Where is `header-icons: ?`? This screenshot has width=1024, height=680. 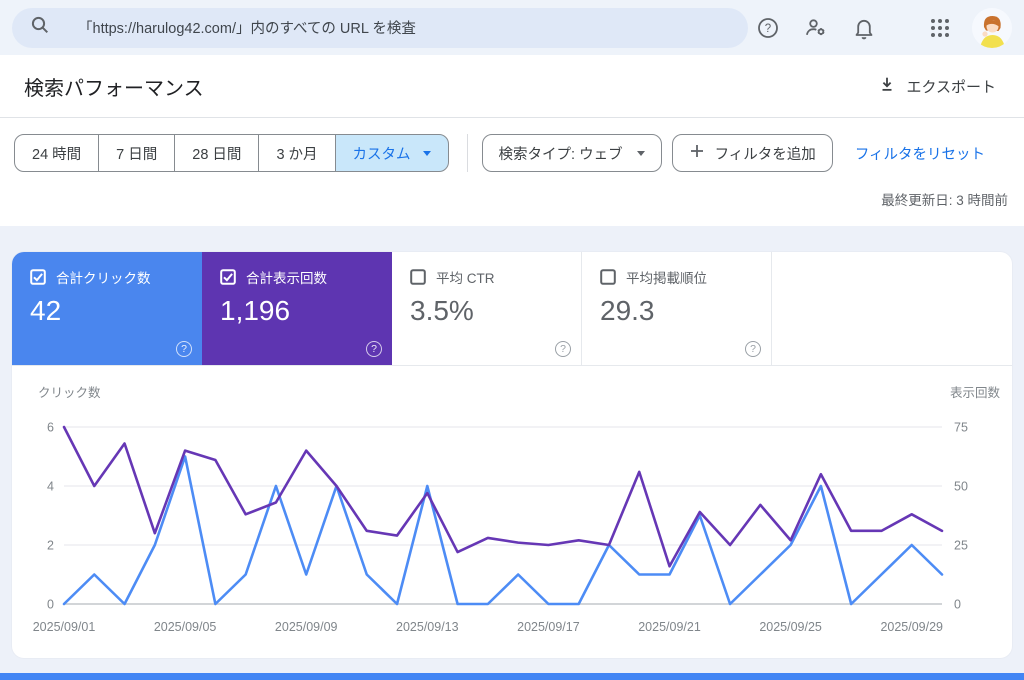
header-icons: ? is located at coordinates (880, 27).